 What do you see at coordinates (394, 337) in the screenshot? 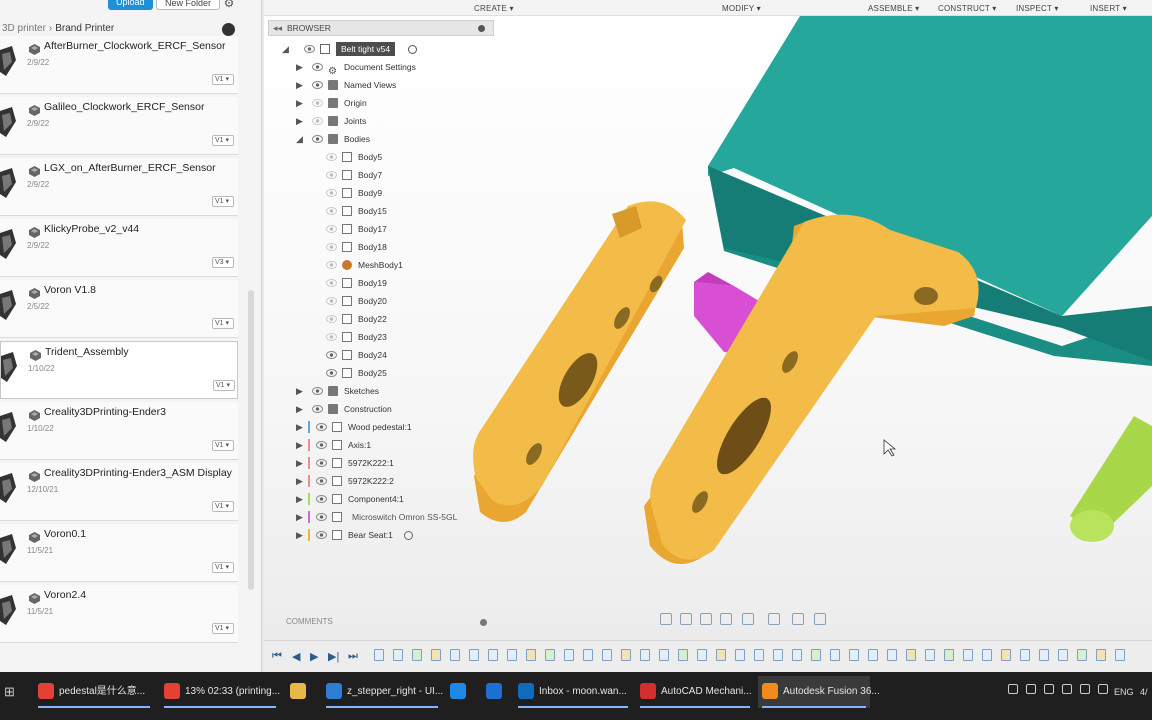
I see `tree-body-item: Body23` at bounding box center [394, 337].